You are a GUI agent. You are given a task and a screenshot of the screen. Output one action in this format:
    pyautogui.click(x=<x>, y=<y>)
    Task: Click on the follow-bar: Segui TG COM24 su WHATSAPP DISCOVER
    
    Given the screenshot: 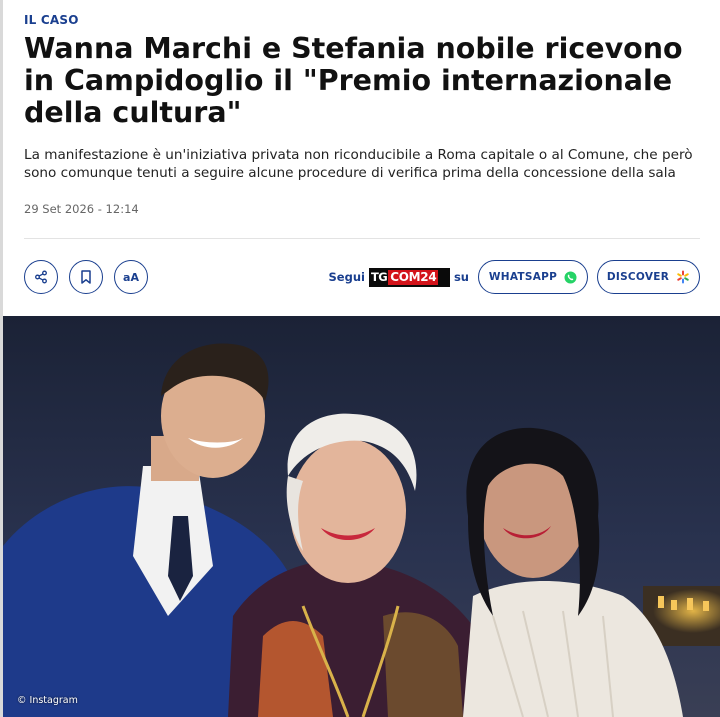 What is the action you would take?
    pyautogui.click(x=514, y=277)
    